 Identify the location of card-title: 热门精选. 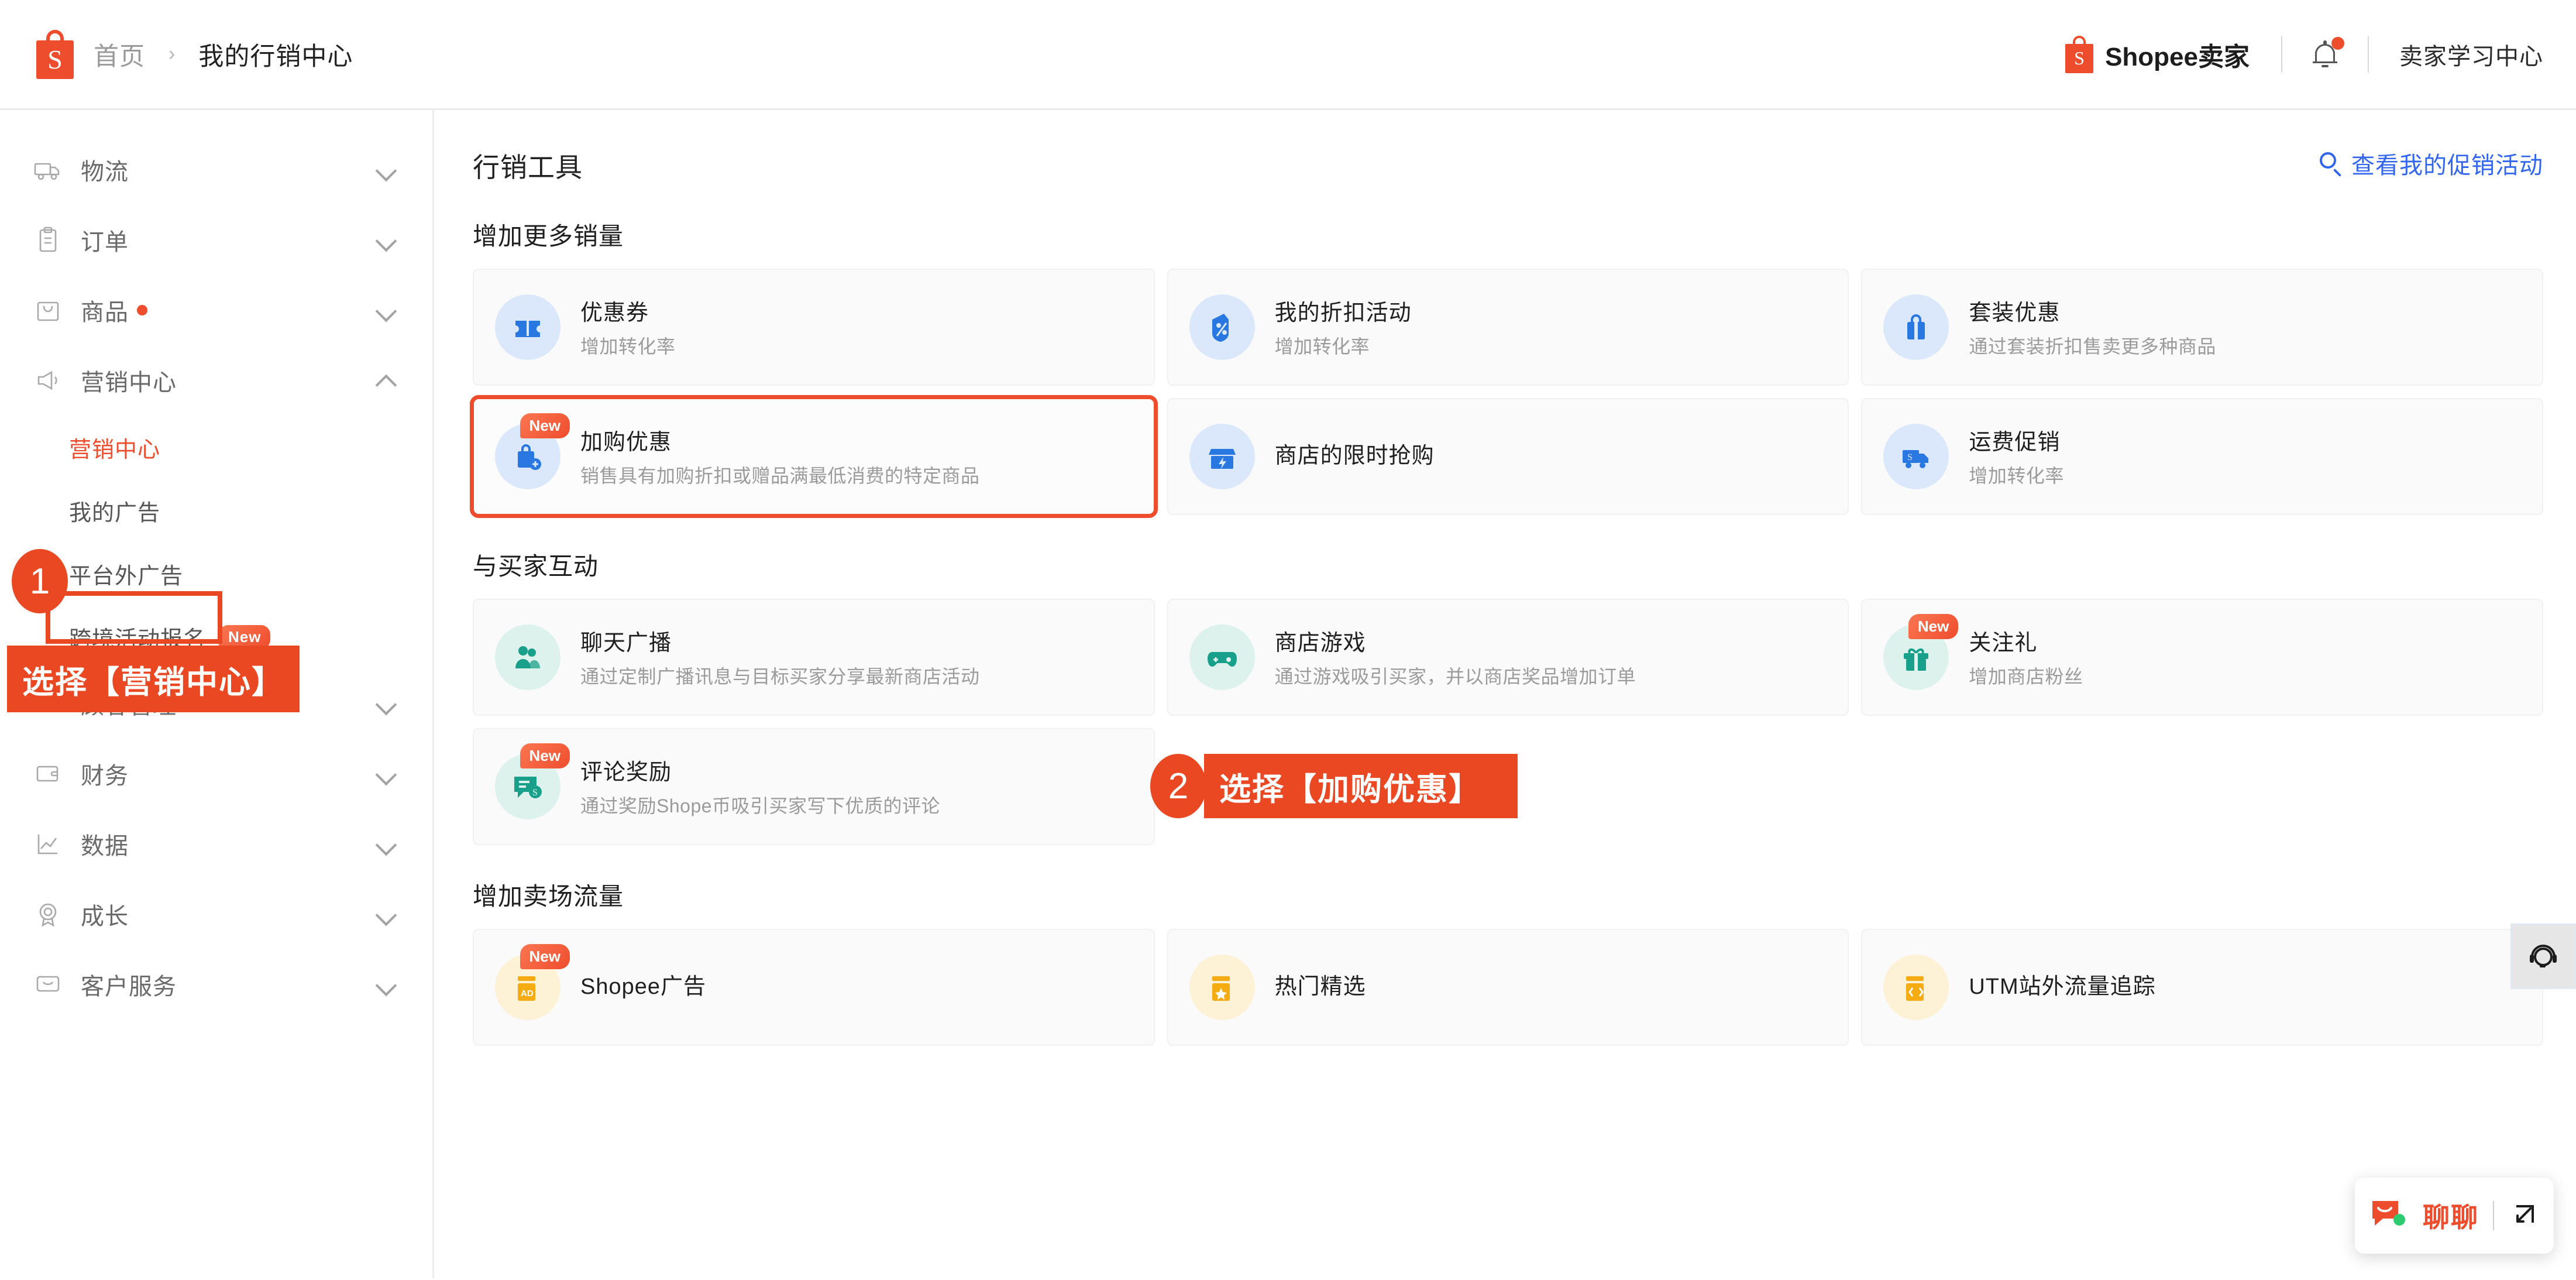
(1320, 986).